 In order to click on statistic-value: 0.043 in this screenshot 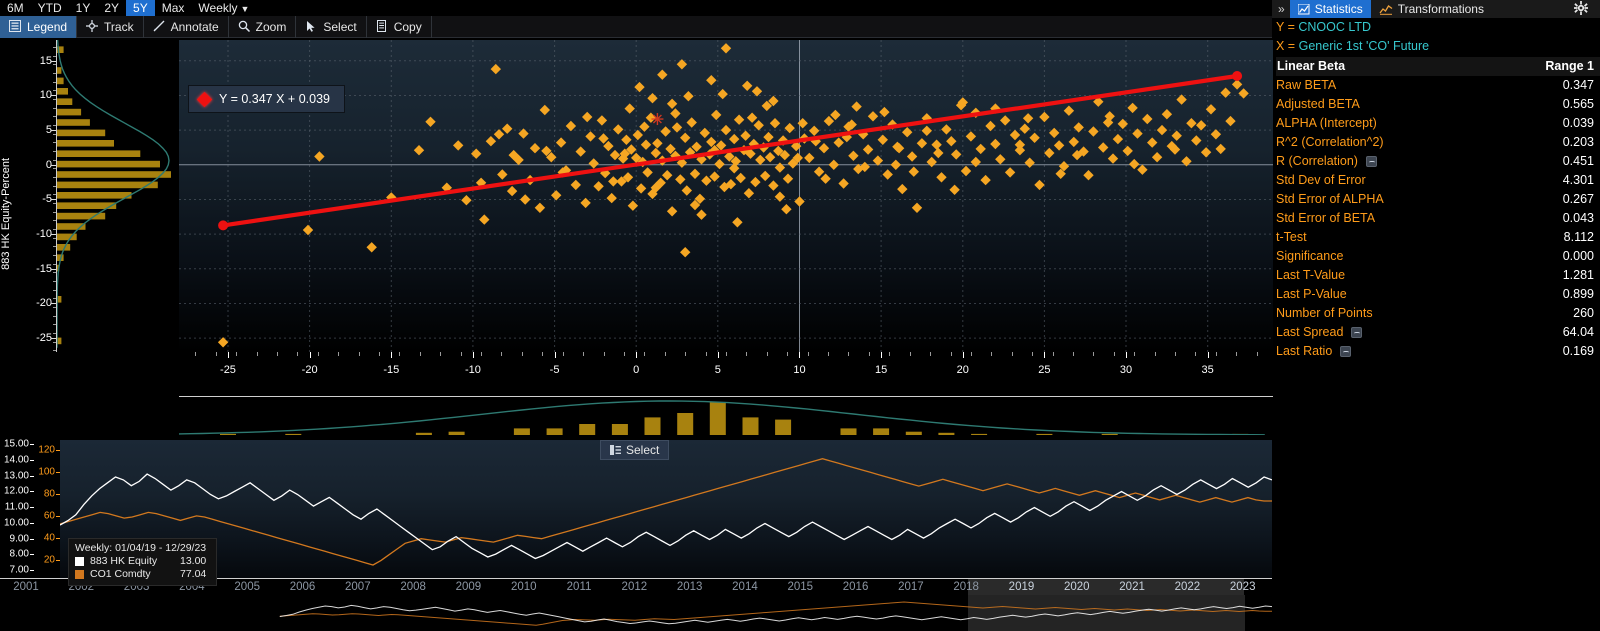, I will do `click(1578, 218)`.